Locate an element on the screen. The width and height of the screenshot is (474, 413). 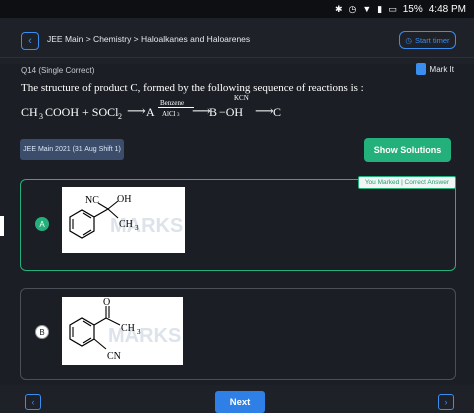
previous-button: ‹ is located at coordinates (33, 402).